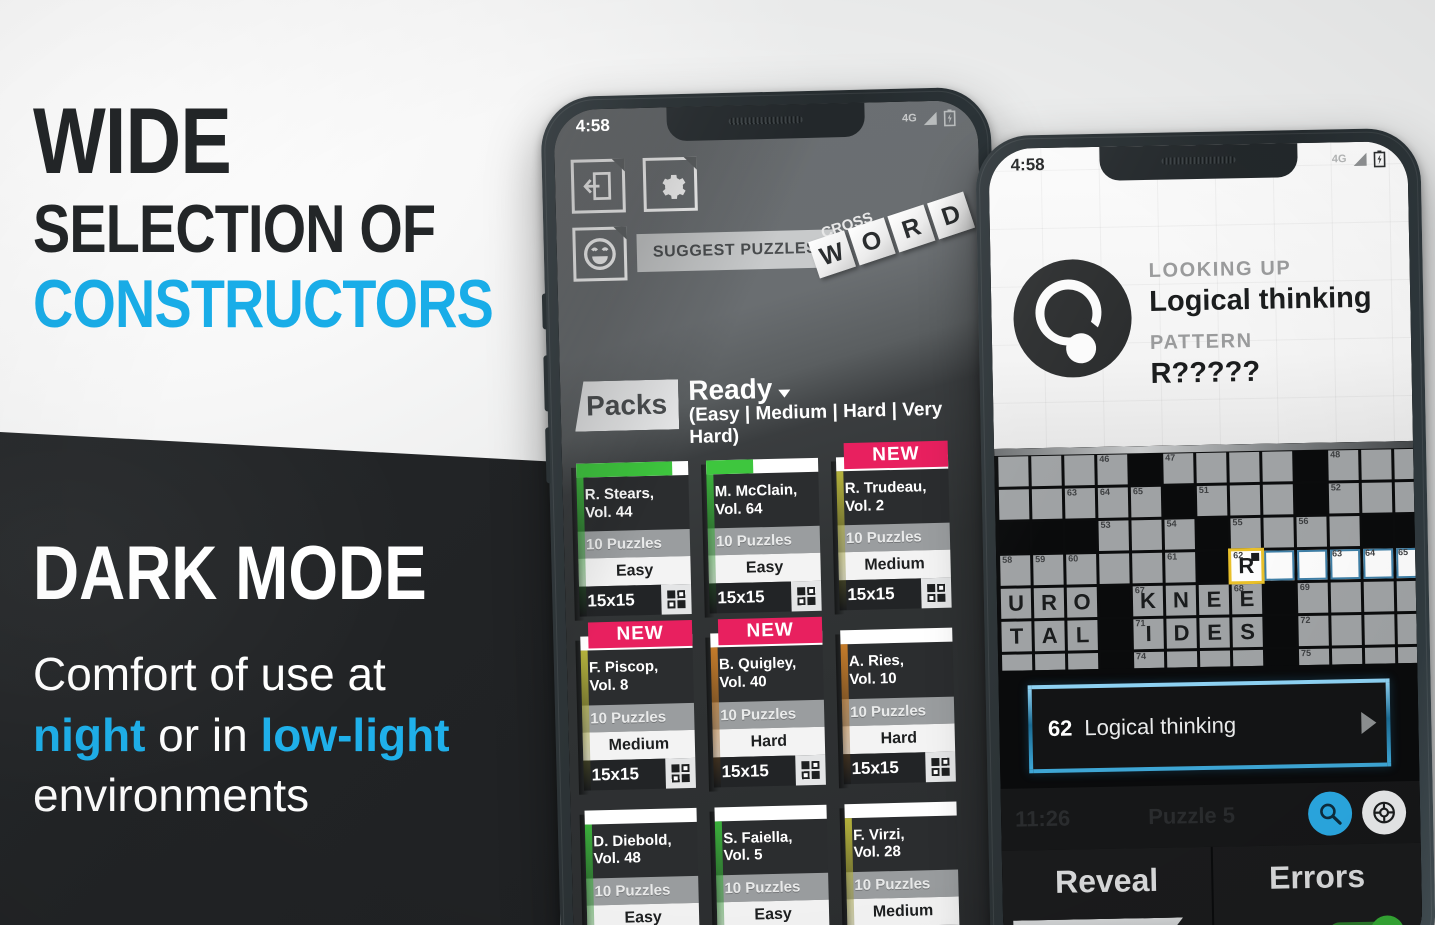 Image resolution: width=1435 pixels, height=925 pixels. I want to click on crossword-cell: 46, so click(1112, 469).